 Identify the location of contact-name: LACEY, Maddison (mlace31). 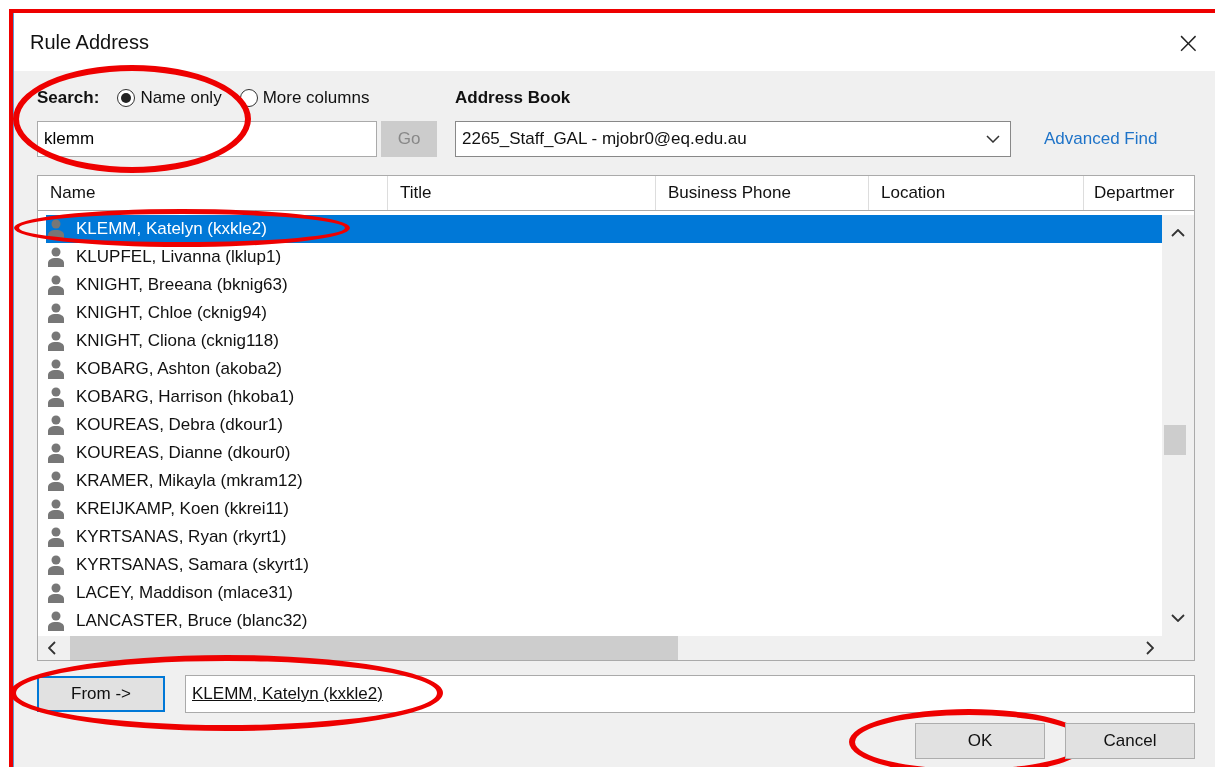
(184, 593).